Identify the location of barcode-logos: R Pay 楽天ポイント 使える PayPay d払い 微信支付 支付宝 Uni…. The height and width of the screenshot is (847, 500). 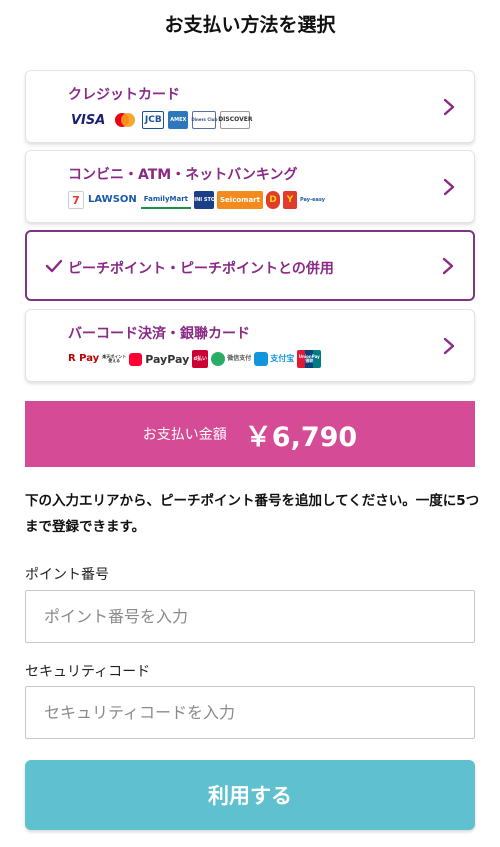
(195, 359).